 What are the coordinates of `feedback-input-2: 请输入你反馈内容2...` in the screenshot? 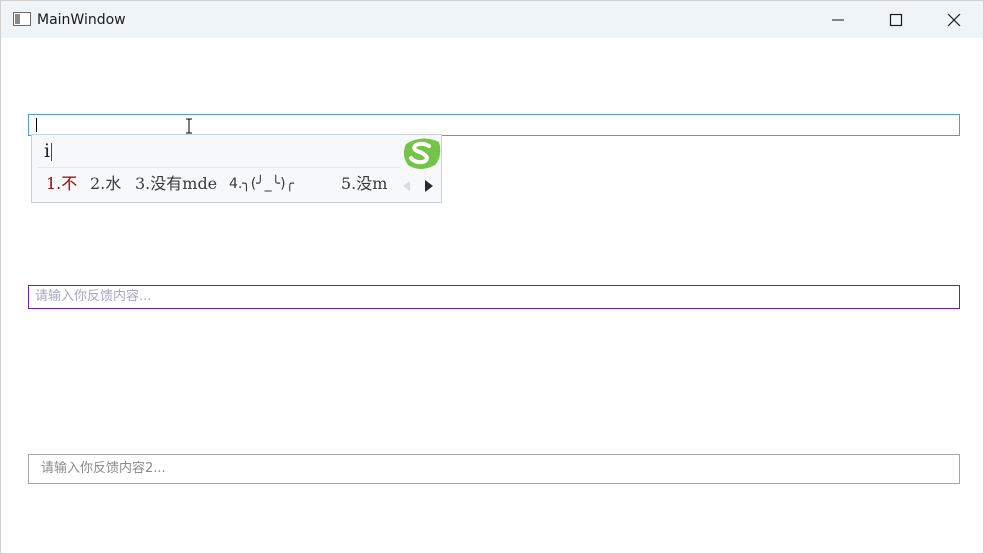 It's located at (494, 469).